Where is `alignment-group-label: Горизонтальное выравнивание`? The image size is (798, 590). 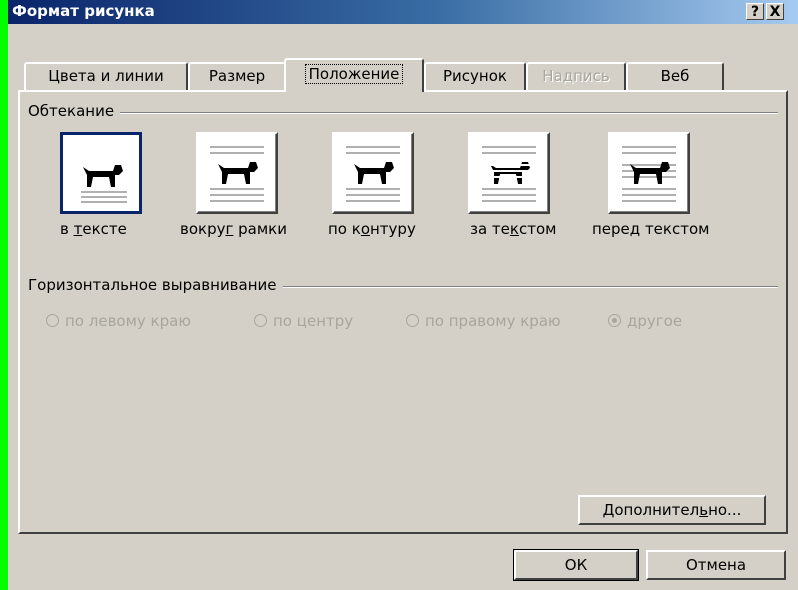 alignment-group-label: Горизонтальное выравнивание is located at coordinates (155, 285).